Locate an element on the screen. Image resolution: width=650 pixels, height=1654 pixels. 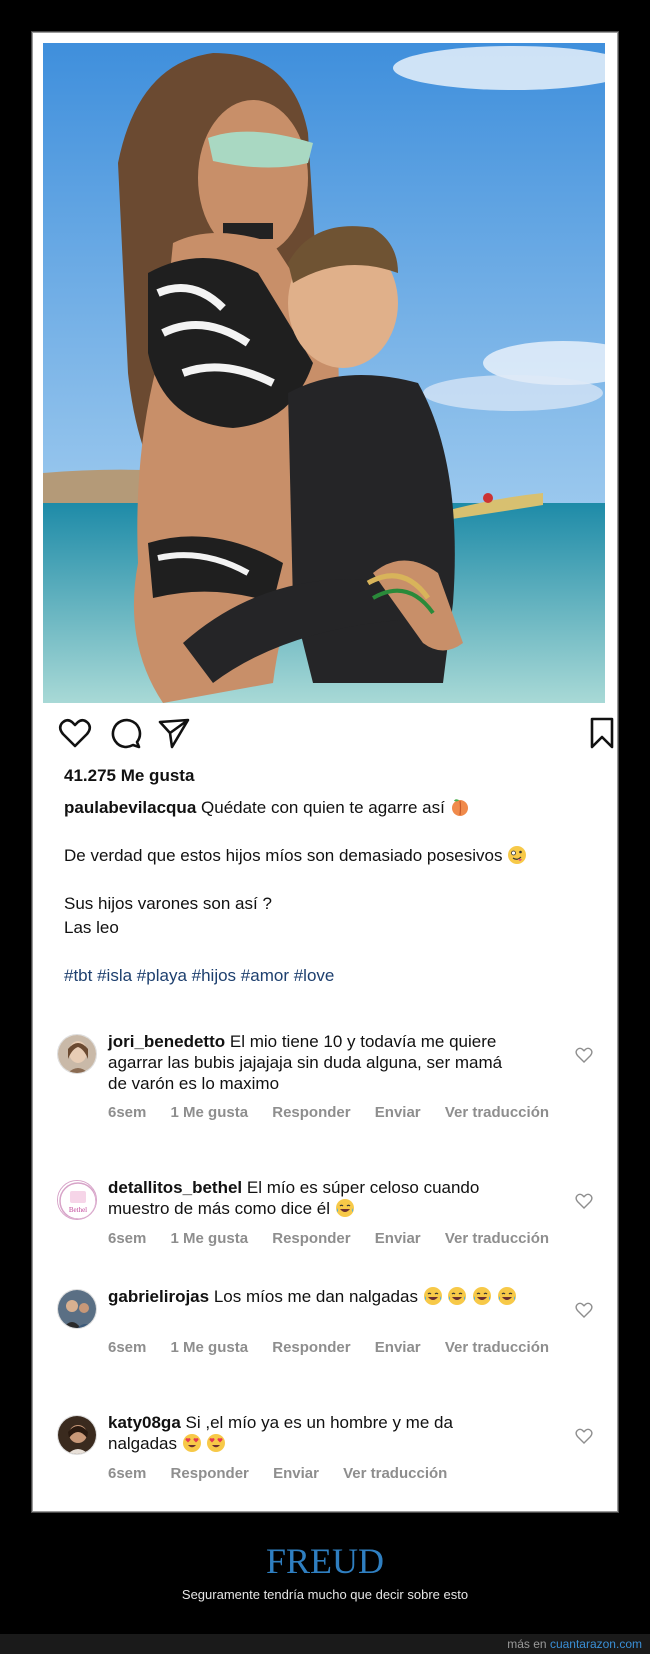
caption-username: paulabevilacqua is located at coordinates (130, 807).